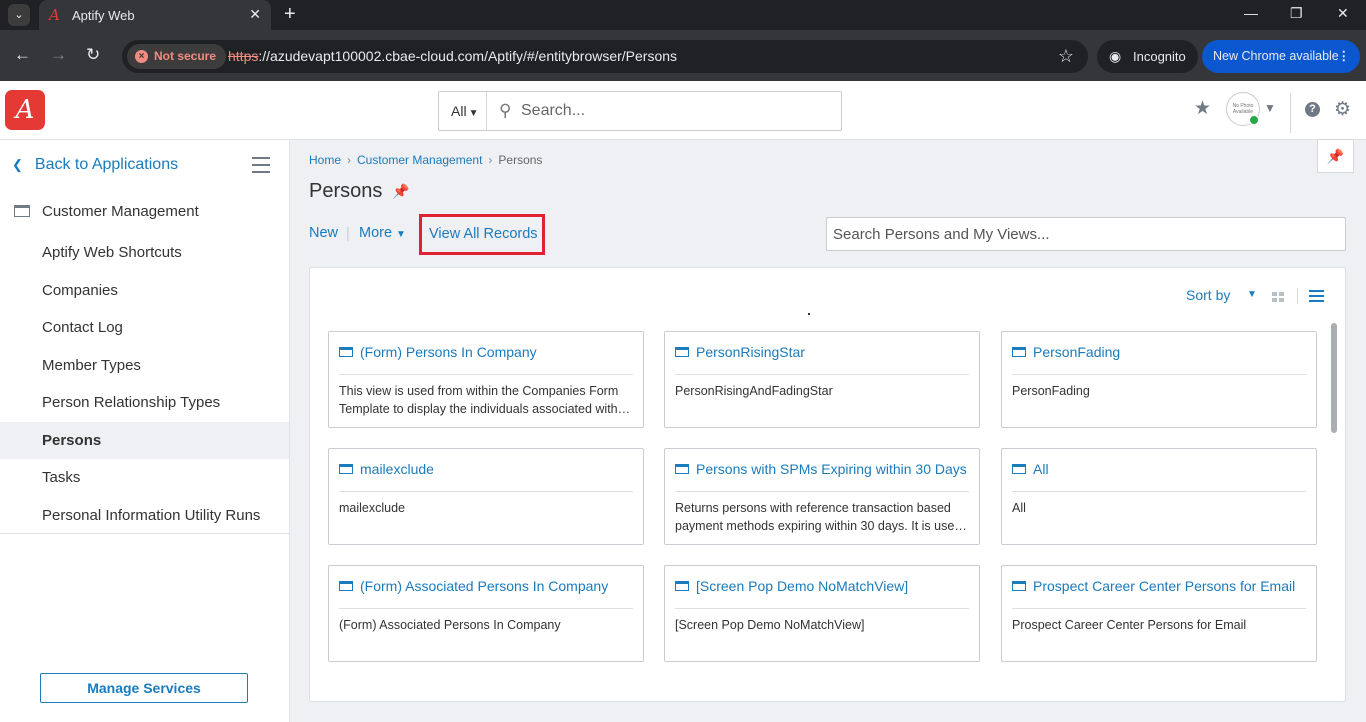 This screenshot has width=1366, height=722. I want to click on toolbar-divider, so click(1297, 296).